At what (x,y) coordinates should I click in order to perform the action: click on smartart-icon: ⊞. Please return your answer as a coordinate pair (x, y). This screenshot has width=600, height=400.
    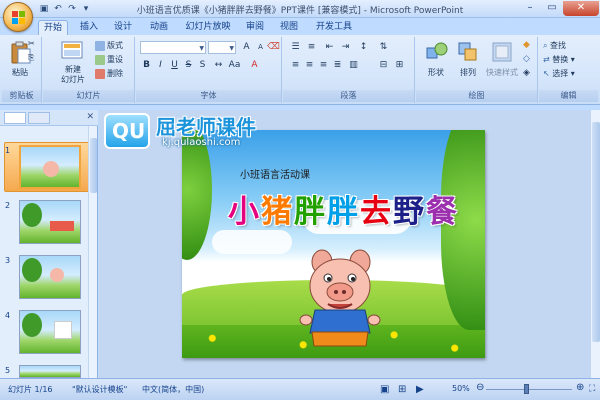
    Looking at the image, I should click on (399, 65).